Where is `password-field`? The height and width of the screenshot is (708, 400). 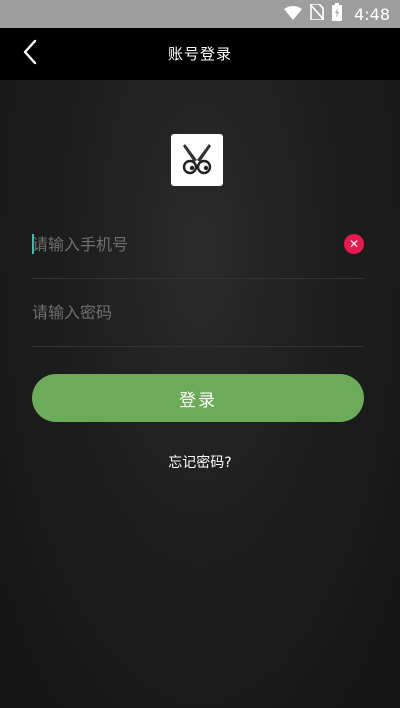 password-field is located at coordinates (198, 312).